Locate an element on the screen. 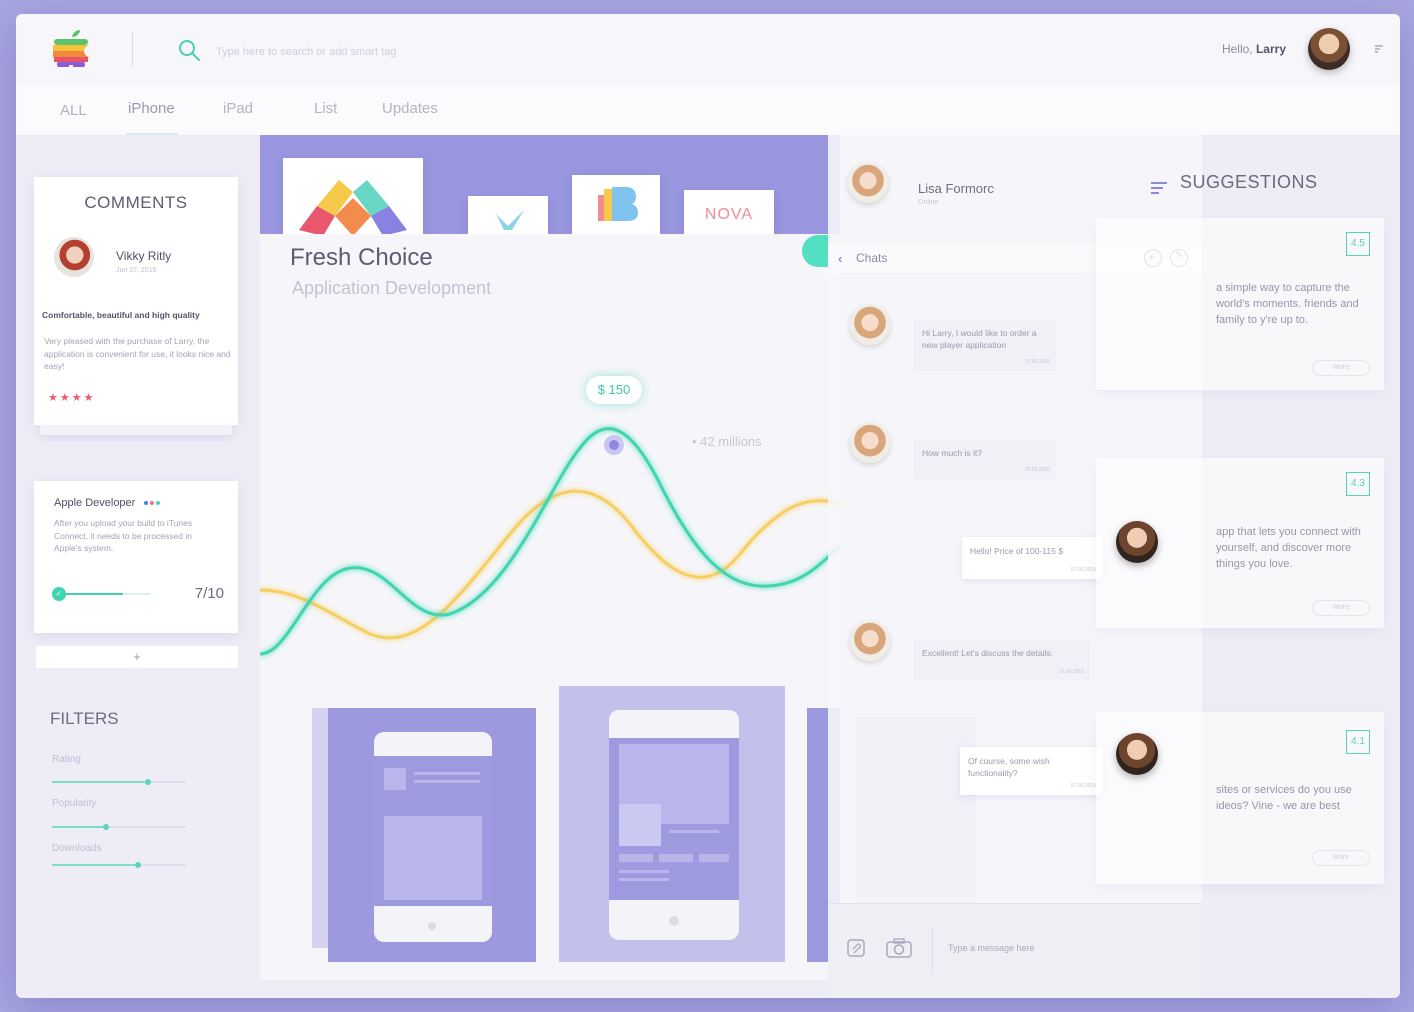 This screenshot has height=1012, width=1414. back-arrow-icon: ‹ is located at coordinates (840, 258).